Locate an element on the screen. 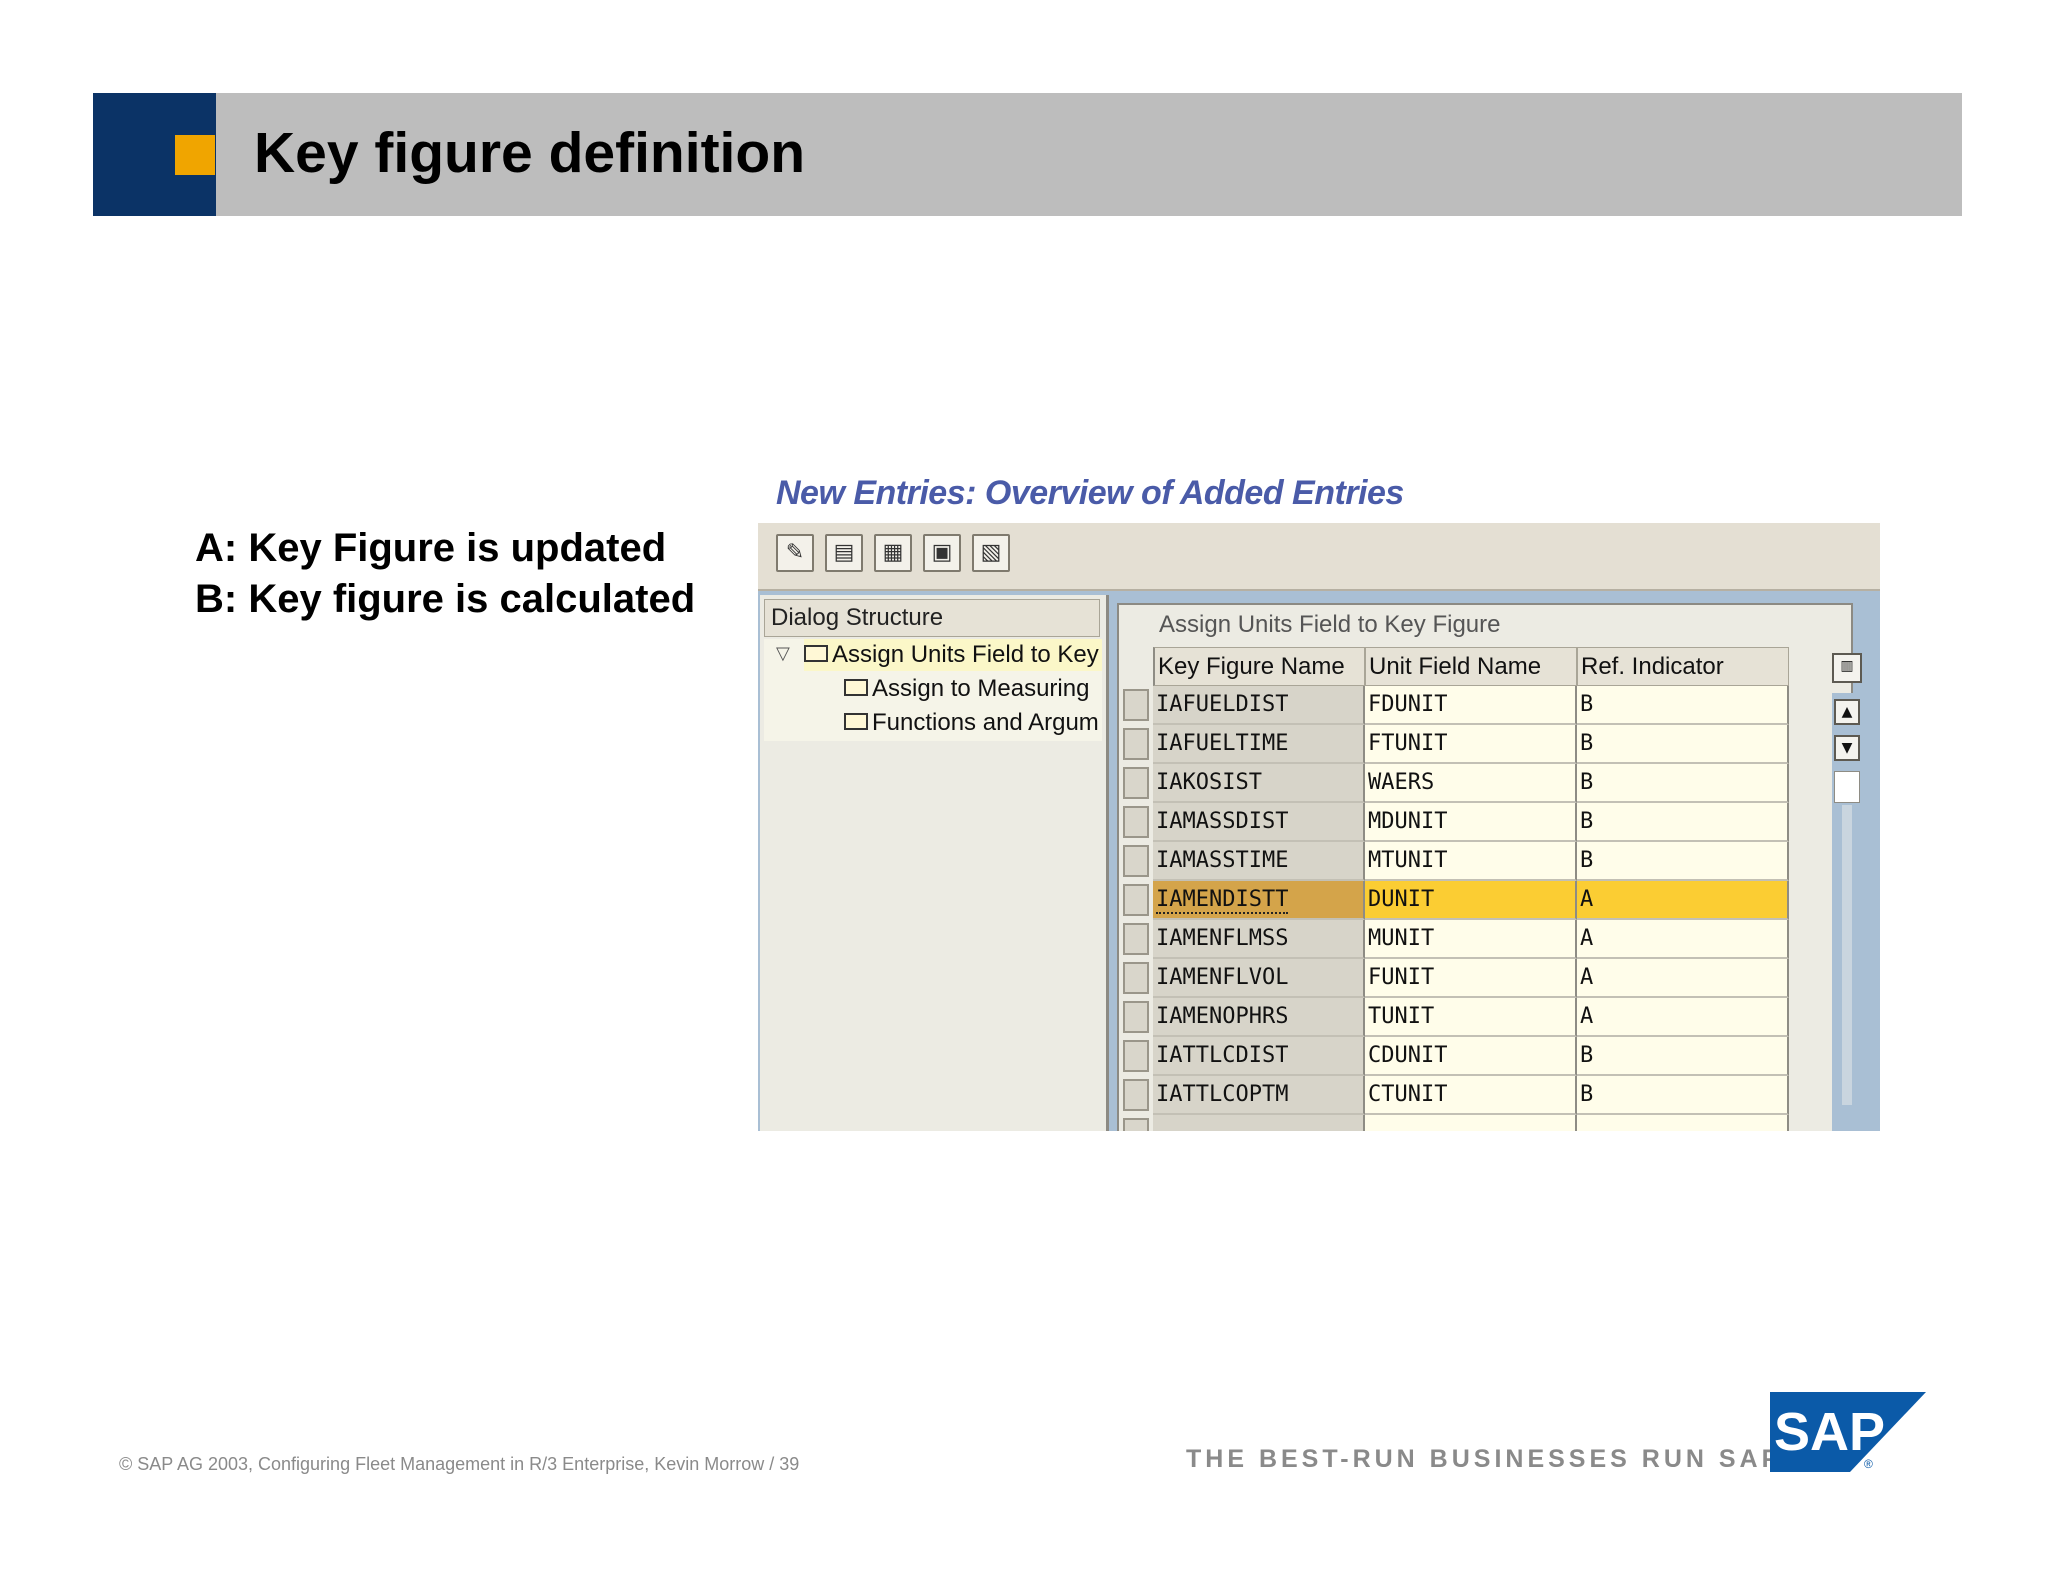 The height and width of the screenshot is (1582, 2048). cell-key-figure-name: IAMENOPHRS is located at coordinates (1259, 1017).